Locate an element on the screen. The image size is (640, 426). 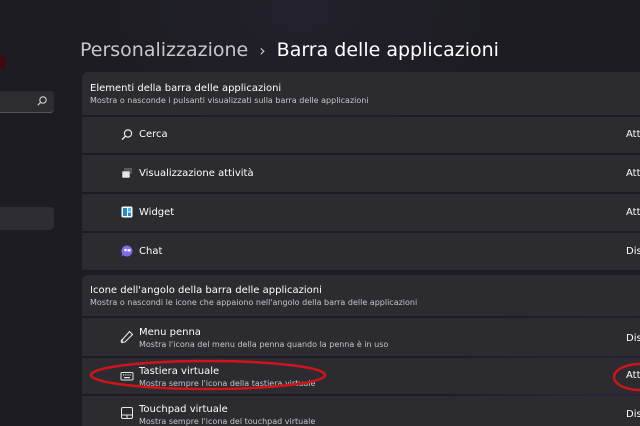
touchpad-icon is located at coordinates (127, 413).